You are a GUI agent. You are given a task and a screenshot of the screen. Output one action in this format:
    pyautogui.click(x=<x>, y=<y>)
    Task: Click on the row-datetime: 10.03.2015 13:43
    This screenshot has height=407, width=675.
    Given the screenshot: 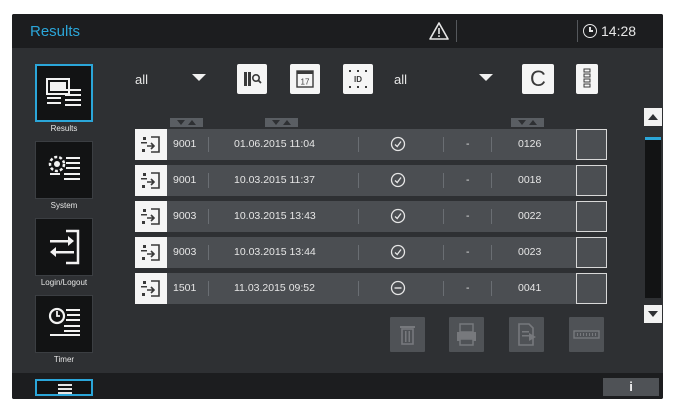 What is the action you would take?
    pyautogui.click(x=275, y=216)
    